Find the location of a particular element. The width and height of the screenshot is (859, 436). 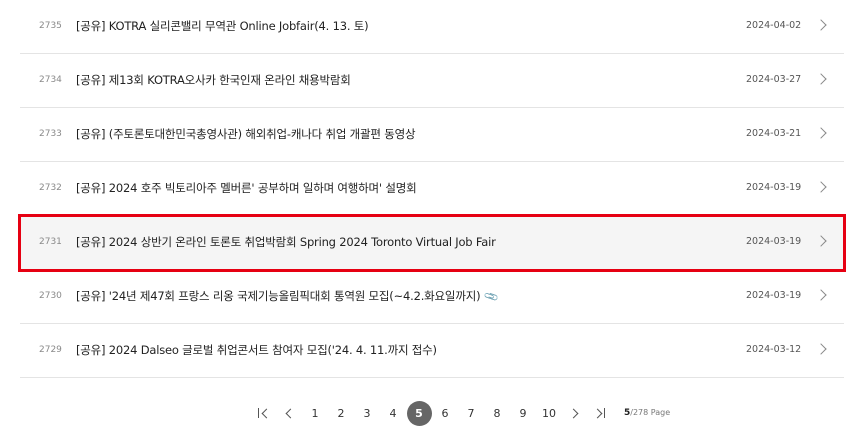

item-title: [공유] 제13회 KOTRA오사카 한국인재 온라인 채용박람회 is located at coordinates (213, 80).